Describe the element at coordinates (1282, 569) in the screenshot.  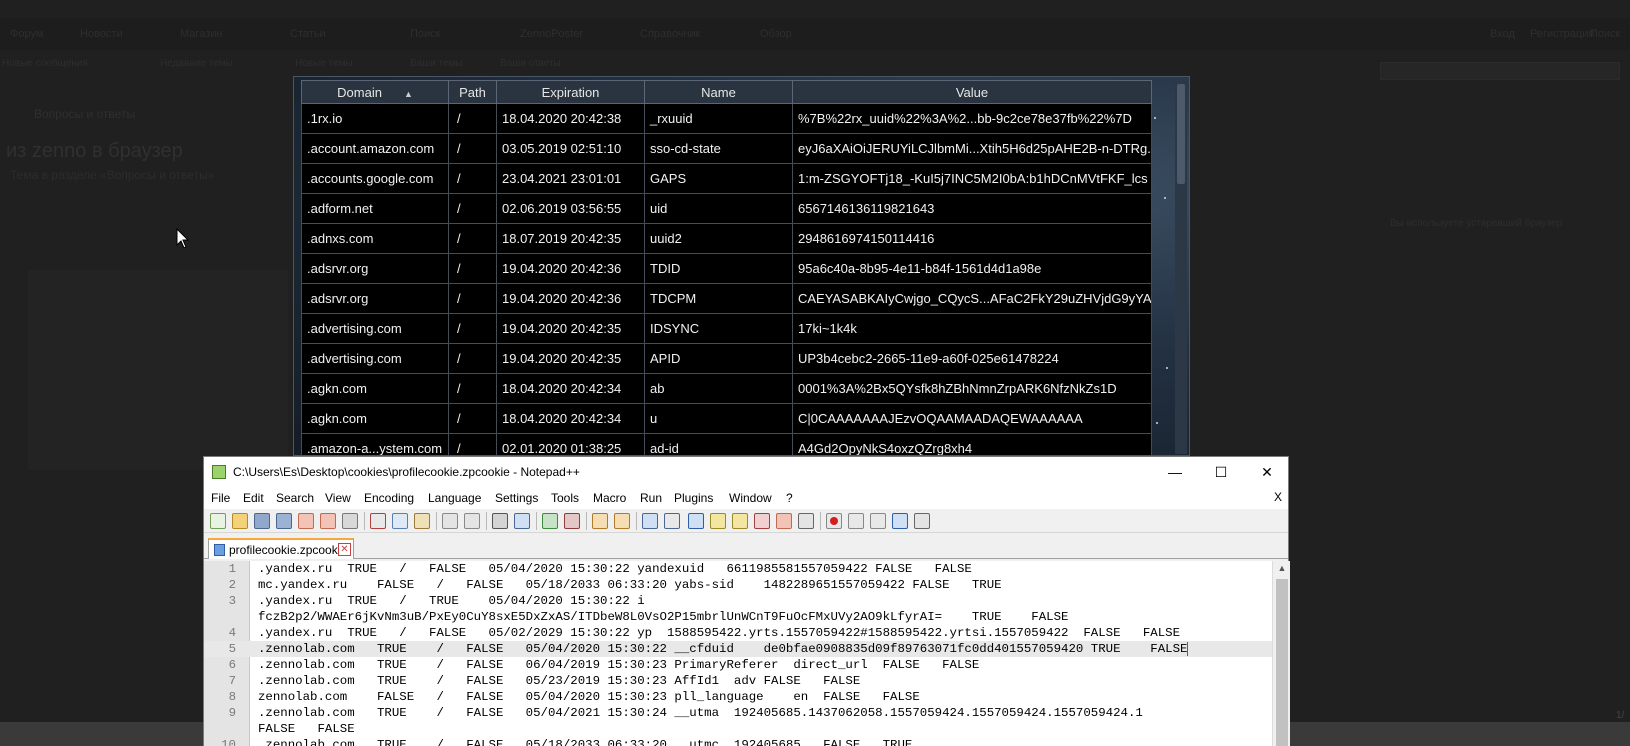
I see `scroll-up-icon: ▲` at that location.